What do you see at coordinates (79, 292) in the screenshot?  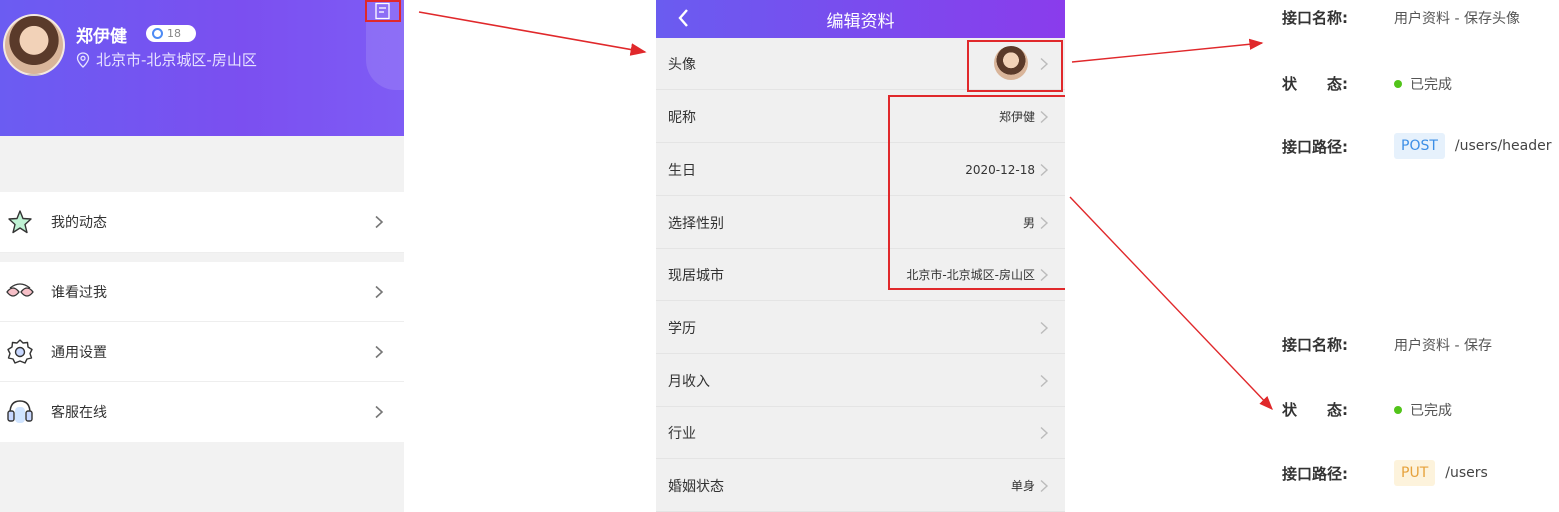 I see `menu-item-label: 谁看过我` at bounding box center [79, 292].